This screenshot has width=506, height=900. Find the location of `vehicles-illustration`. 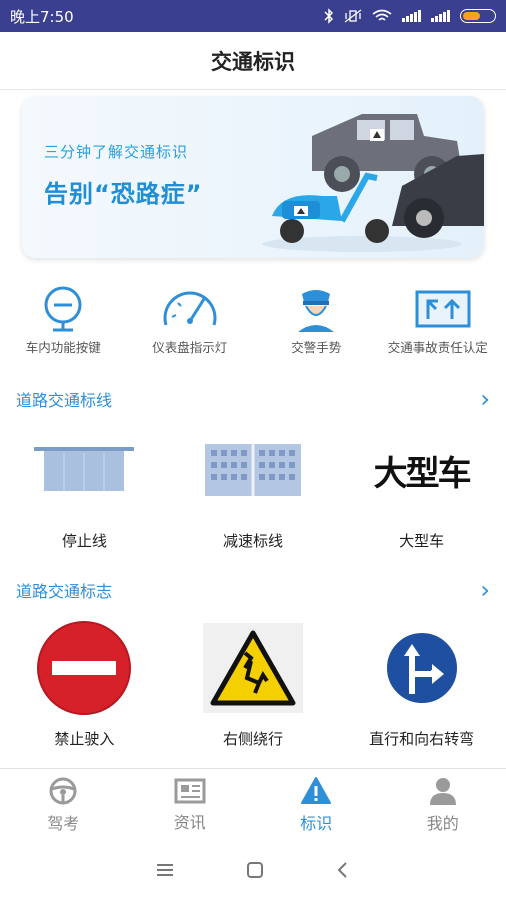

vehicles-illustration is located at coordinates (373, 183).